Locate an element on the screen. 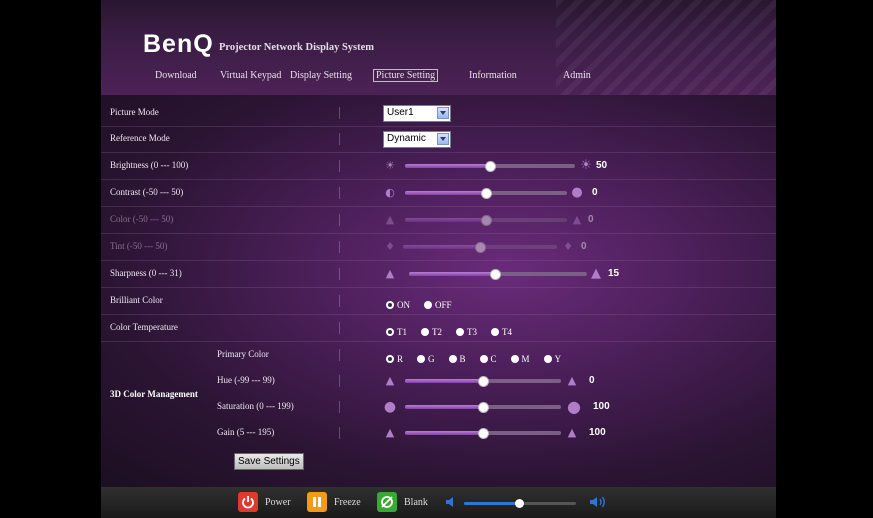  row-saturation: Saturation (0 --- 199) ● ● 100 is located at coordinates (438, 407).